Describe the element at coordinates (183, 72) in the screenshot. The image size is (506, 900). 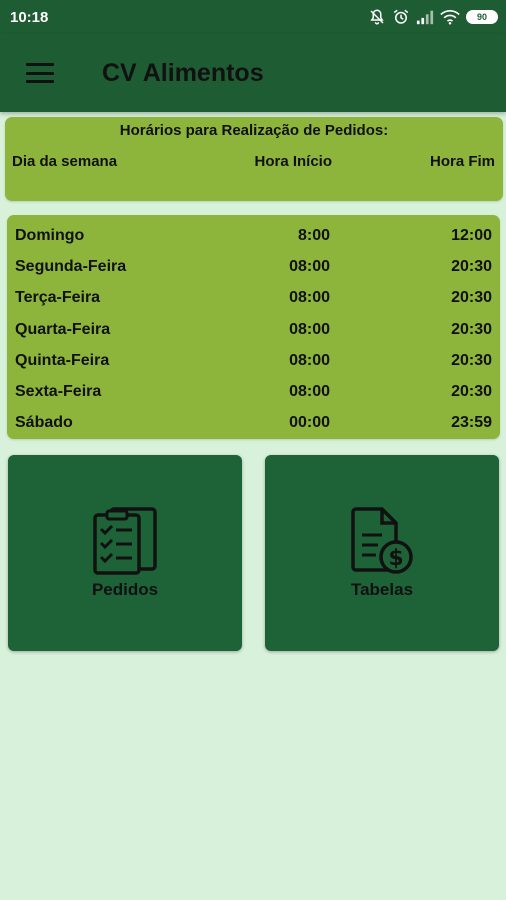
I see `app-title: CV Alimentos` at that location.